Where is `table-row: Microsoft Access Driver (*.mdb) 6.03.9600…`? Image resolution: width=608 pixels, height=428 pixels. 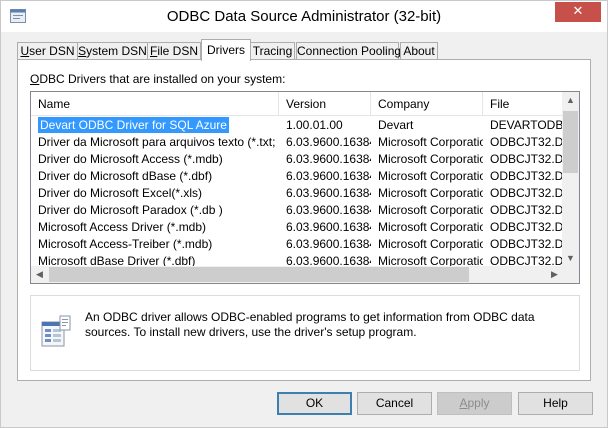
table-row: Microsoft Access Driver (*.mdb) 6.03.9600… is located at coordinates (297, 227).